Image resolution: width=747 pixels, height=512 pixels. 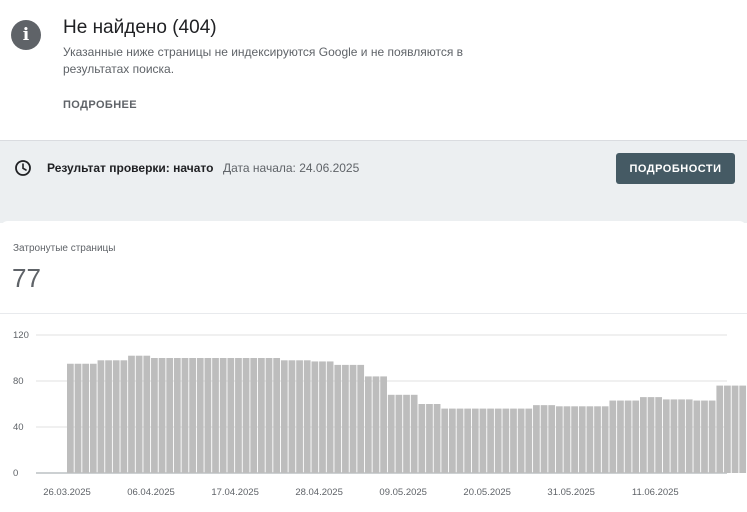 I want to click on affected-pages-label: Затронутые страницы, so click(x=64, y=248).